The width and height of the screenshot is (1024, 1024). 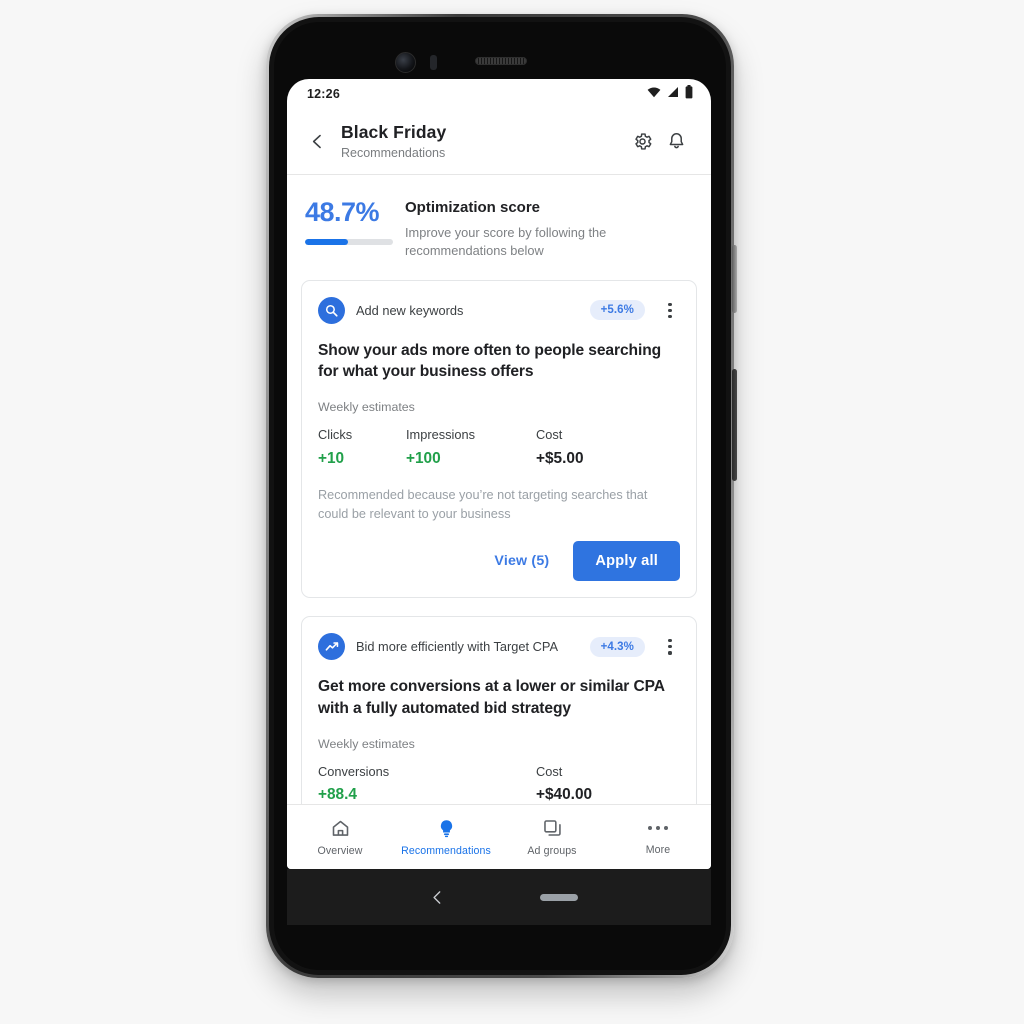 What do you see at coordinates (471, 447) in the screenshot?
I see `stat-impressions: Impressions +100` at bounding box center [471, 447].